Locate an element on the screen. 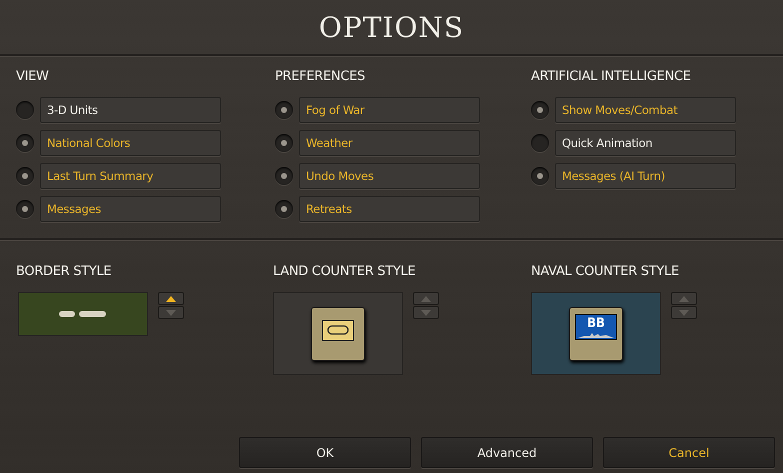 The width and height of the screenshot is (783, 473). dialog-button: OK is located at coordinates (325, 452).